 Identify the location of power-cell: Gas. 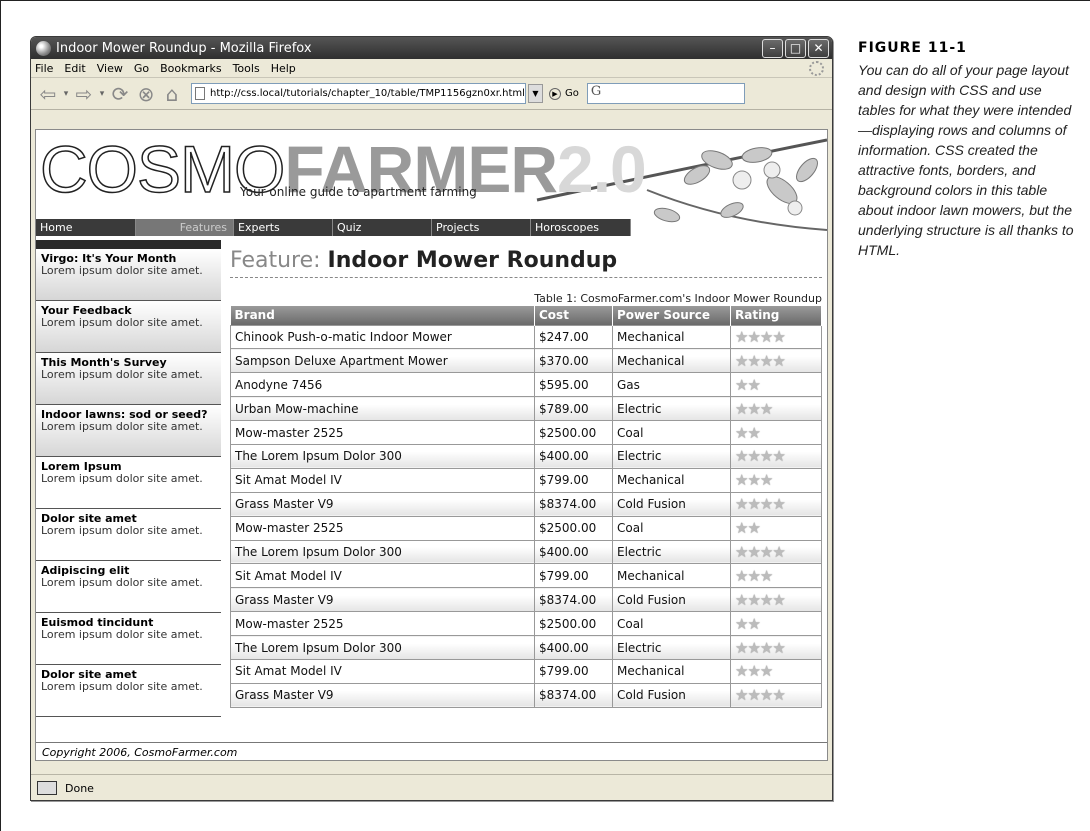
(671, 385).